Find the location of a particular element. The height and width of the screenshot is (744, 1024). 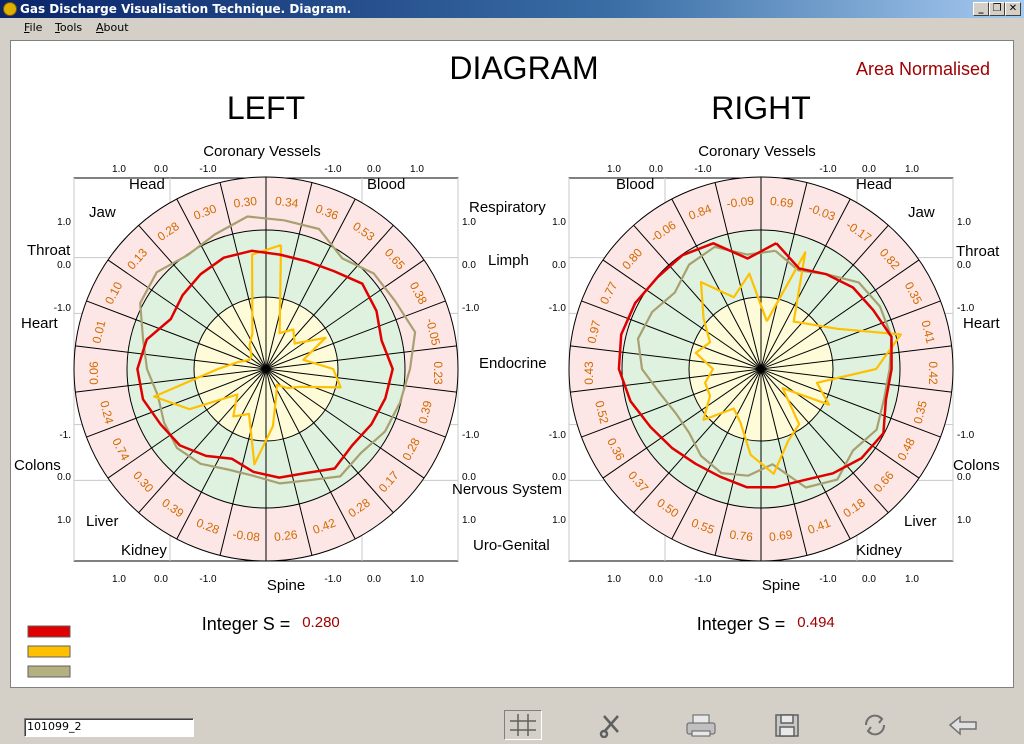

menu-file-label: ile is located at coordinates (36, 27).